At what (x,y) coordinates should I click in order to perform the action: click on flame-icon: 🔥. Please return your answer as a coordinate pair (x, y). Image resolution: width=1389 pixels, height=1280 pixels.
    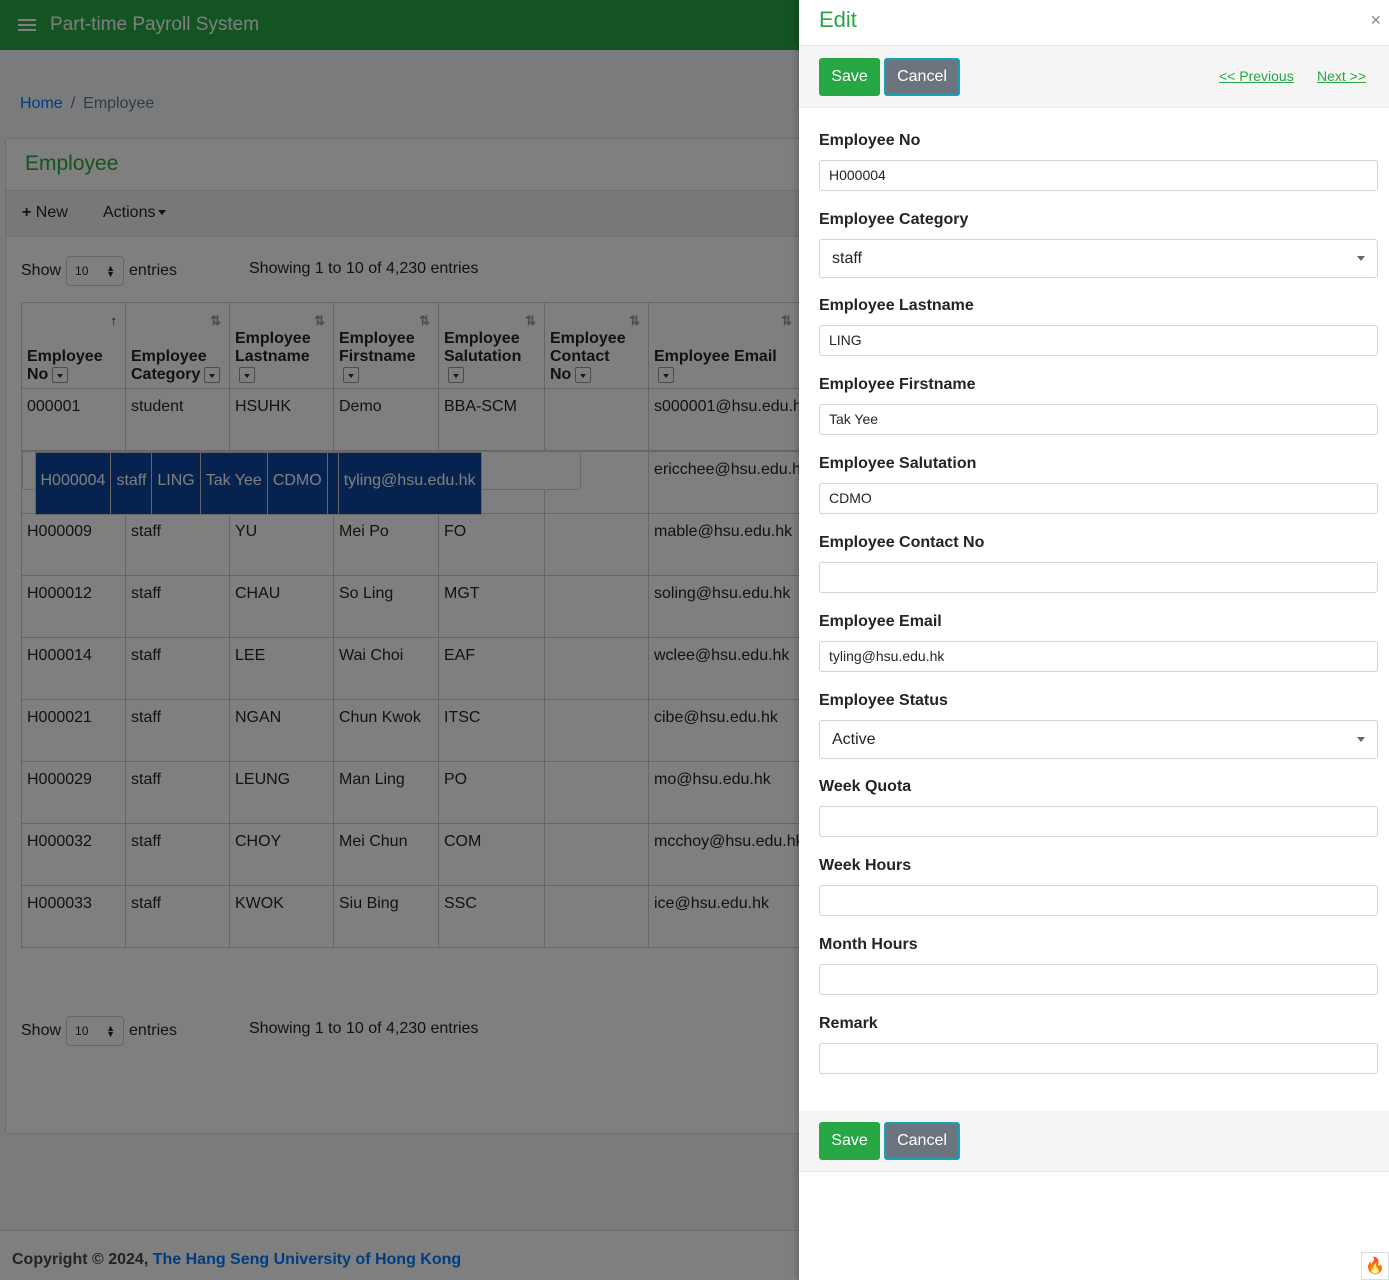
    Looking at the image, I should click on (1375, 1266).